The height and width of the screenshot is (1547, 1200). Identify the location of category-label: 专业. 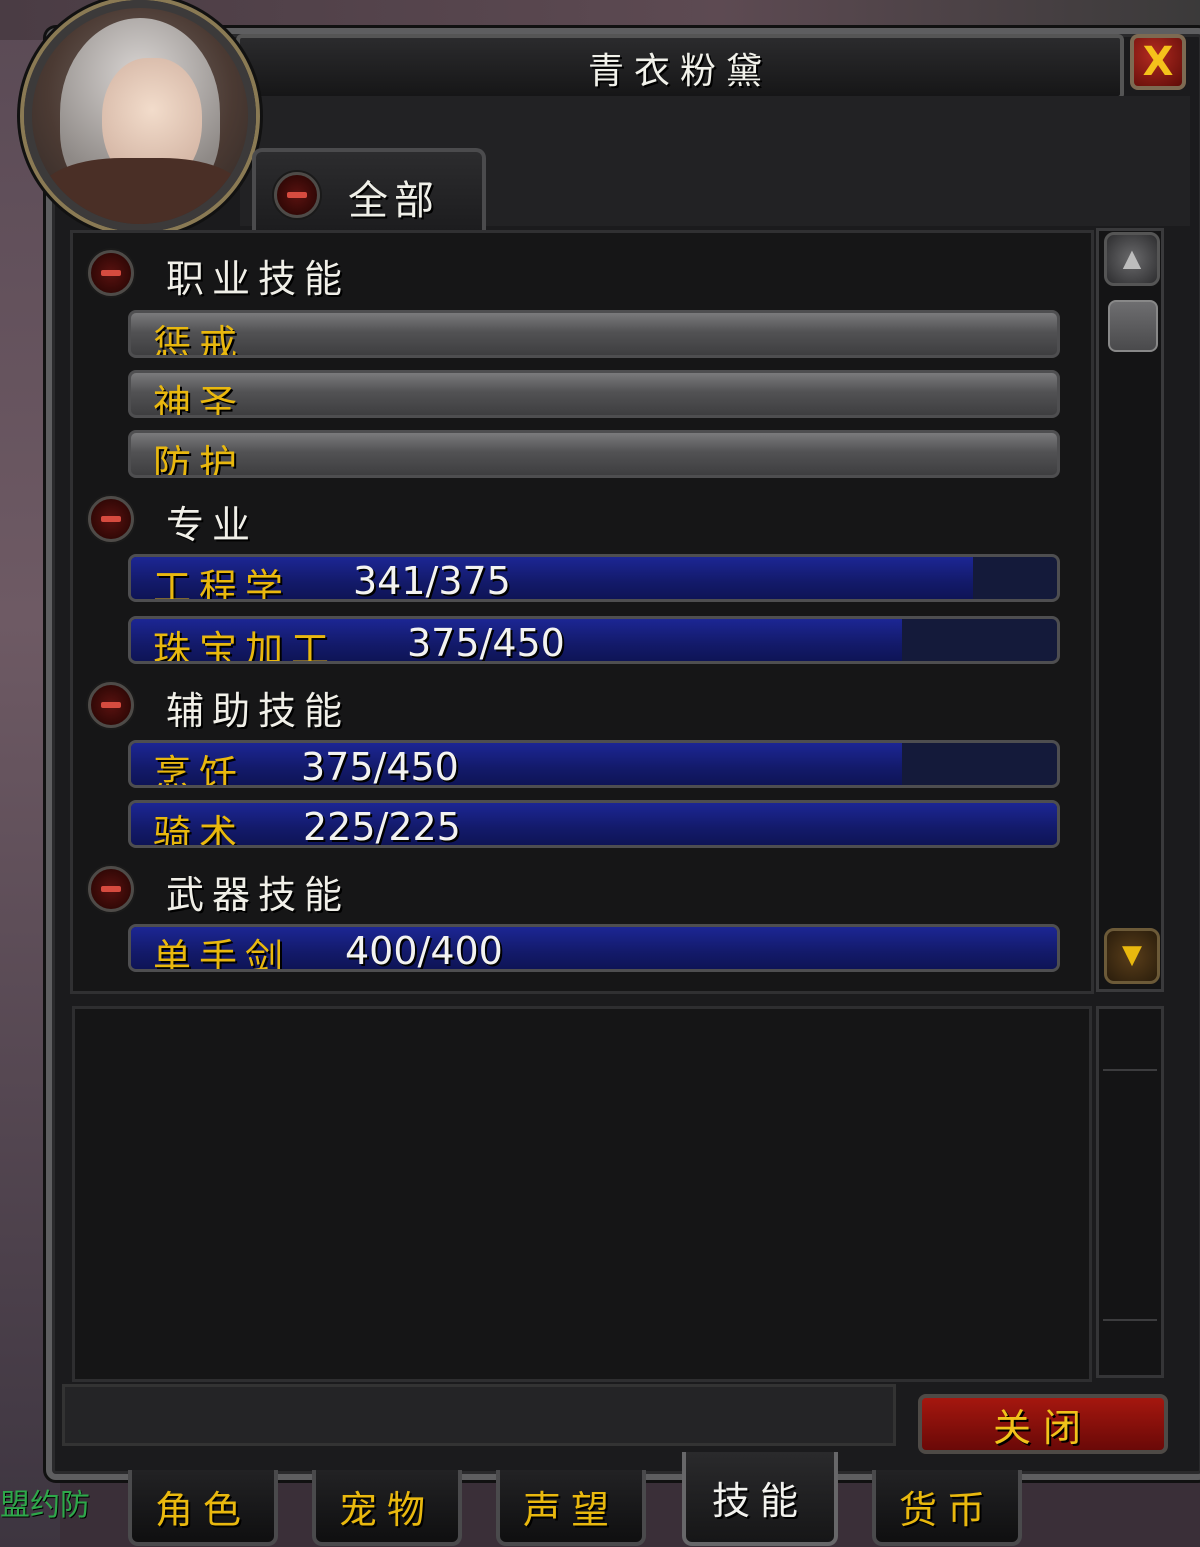
(212, 525).